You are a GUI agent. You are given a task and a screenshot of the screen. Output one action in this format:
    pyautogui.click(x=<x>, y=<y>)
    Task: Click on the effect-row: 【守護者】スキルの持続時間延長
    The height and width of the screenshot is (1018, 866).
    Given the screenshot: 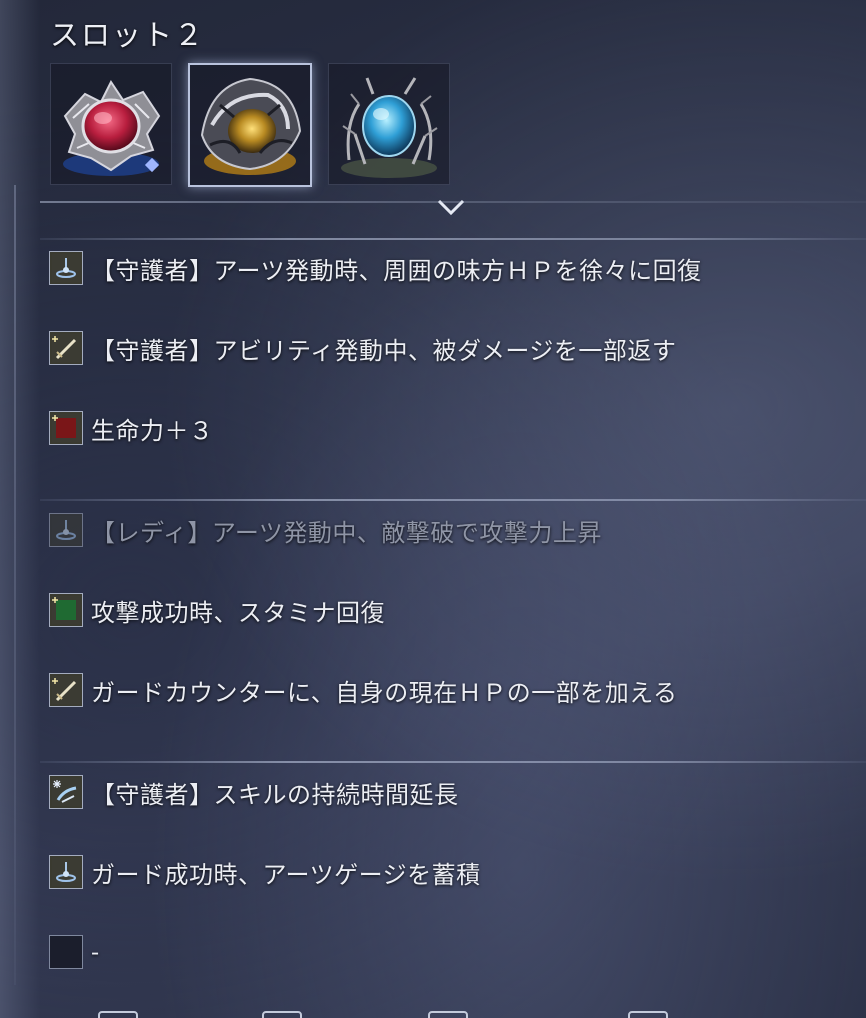 What is the action you would take?
    pyautogui.click(x=254, y=792)
    